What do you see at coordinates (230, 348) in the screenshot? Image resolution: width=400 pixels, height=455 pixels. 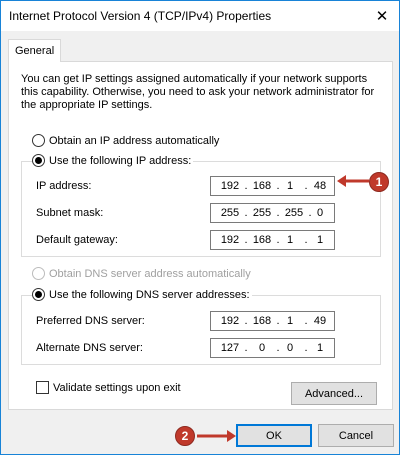 I see `octet: 127` at bounding box center [230, 348].